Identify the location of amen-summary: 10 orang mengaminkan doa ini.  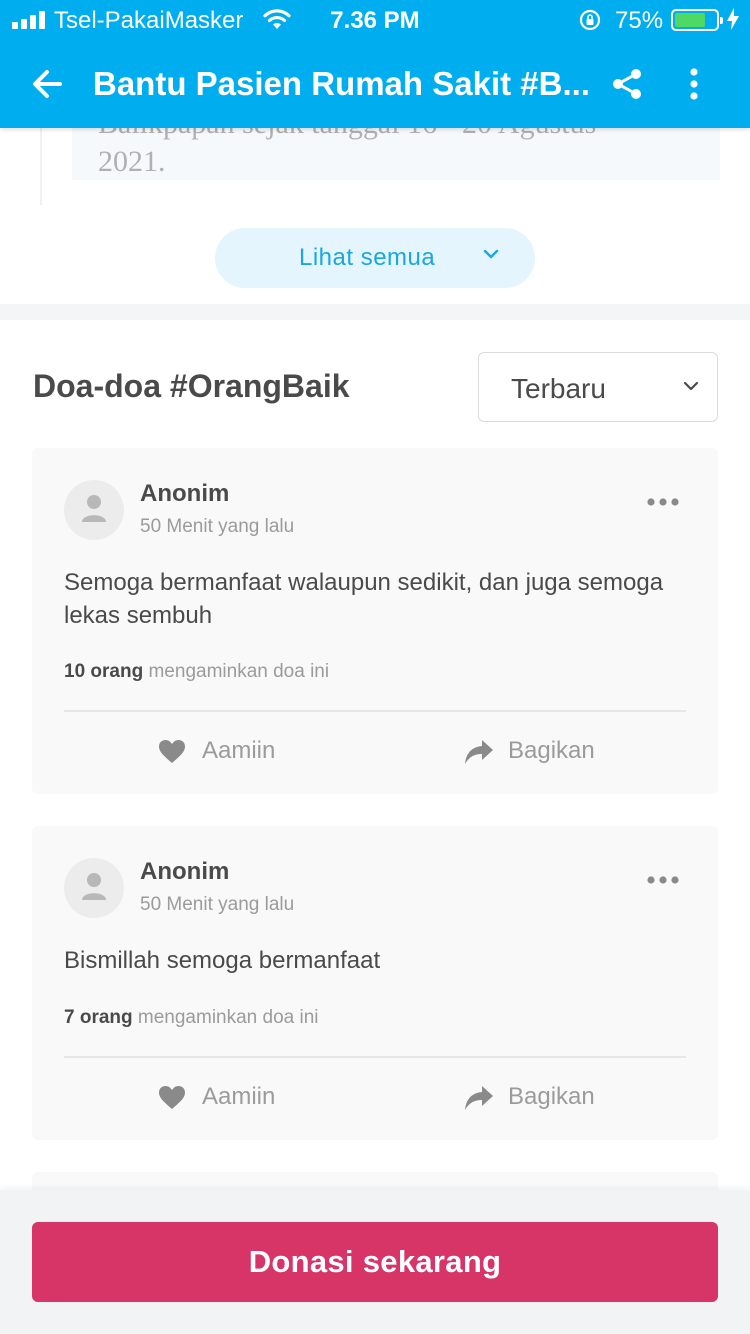
(196, 672).